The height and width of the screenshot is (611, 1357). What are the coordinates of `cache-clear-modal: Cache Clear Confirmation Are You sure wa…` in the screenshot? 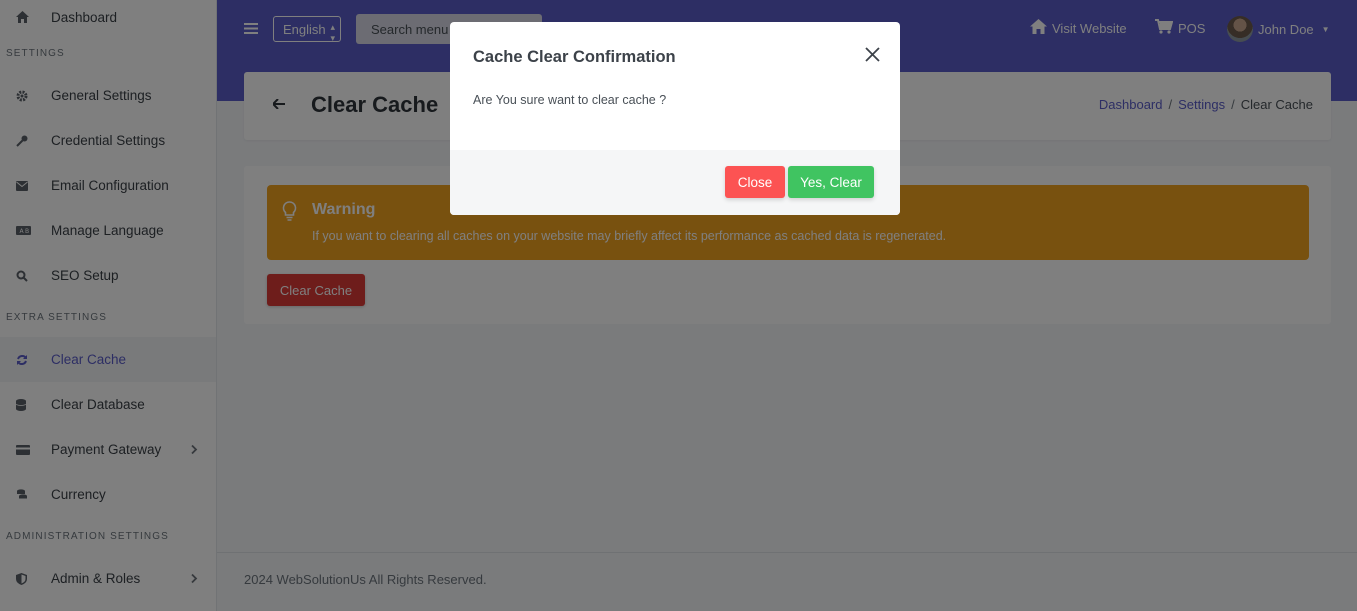 It's located at (675, 118).